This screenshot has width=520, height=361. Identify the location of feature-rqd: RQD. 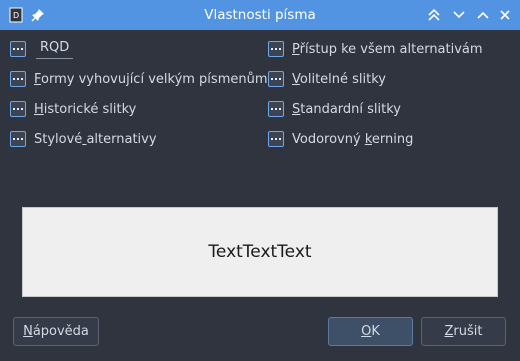
(42, 49).